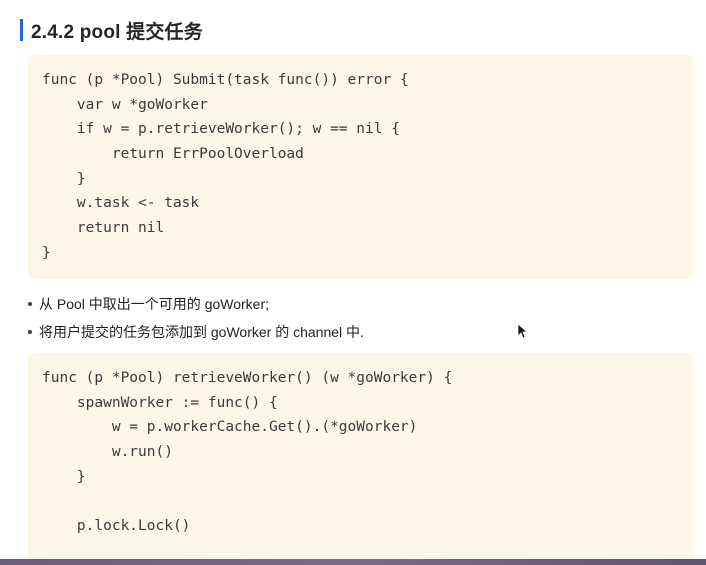  Describe the element at coordinates (230, 427) in the screenshot. I see `code-line: w = p.workerCache.Get().(*goWorker)` at that location.